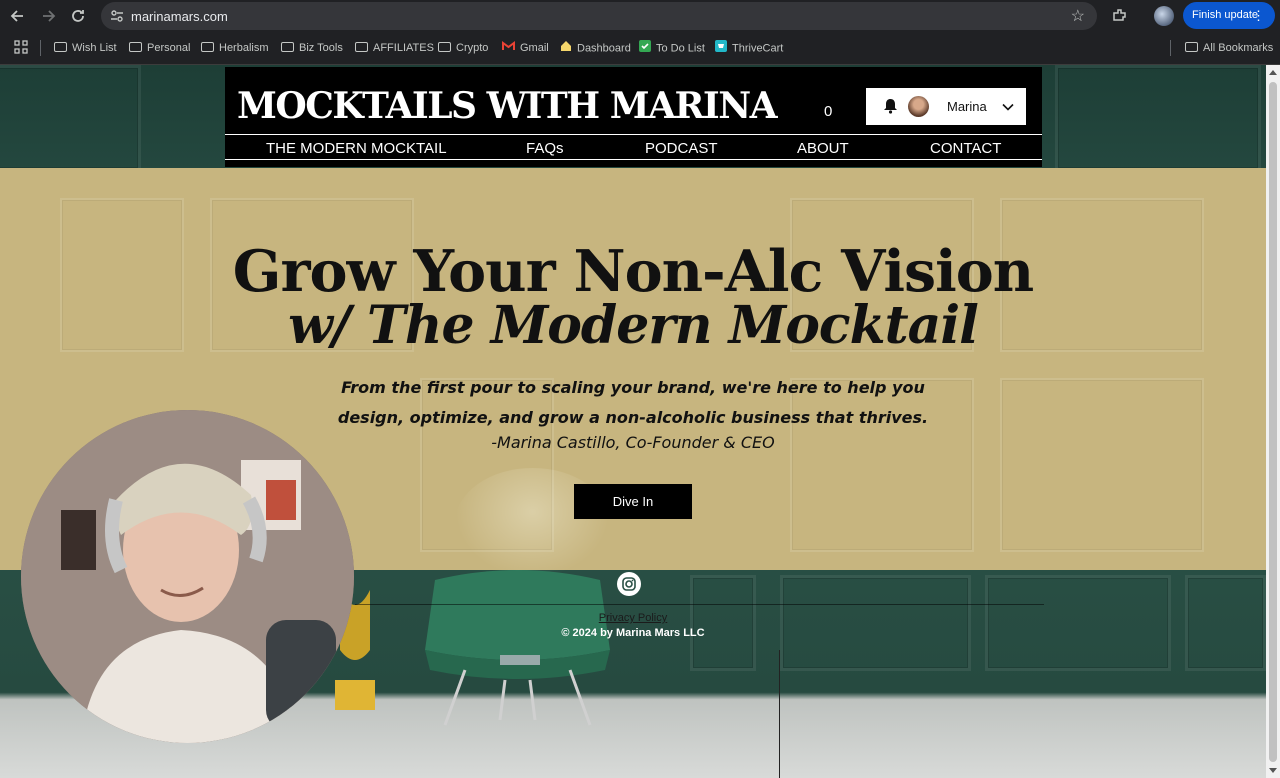 This screenshot has width=1280, height=778. I want to click on webcam-person-image, so click(187, 576).